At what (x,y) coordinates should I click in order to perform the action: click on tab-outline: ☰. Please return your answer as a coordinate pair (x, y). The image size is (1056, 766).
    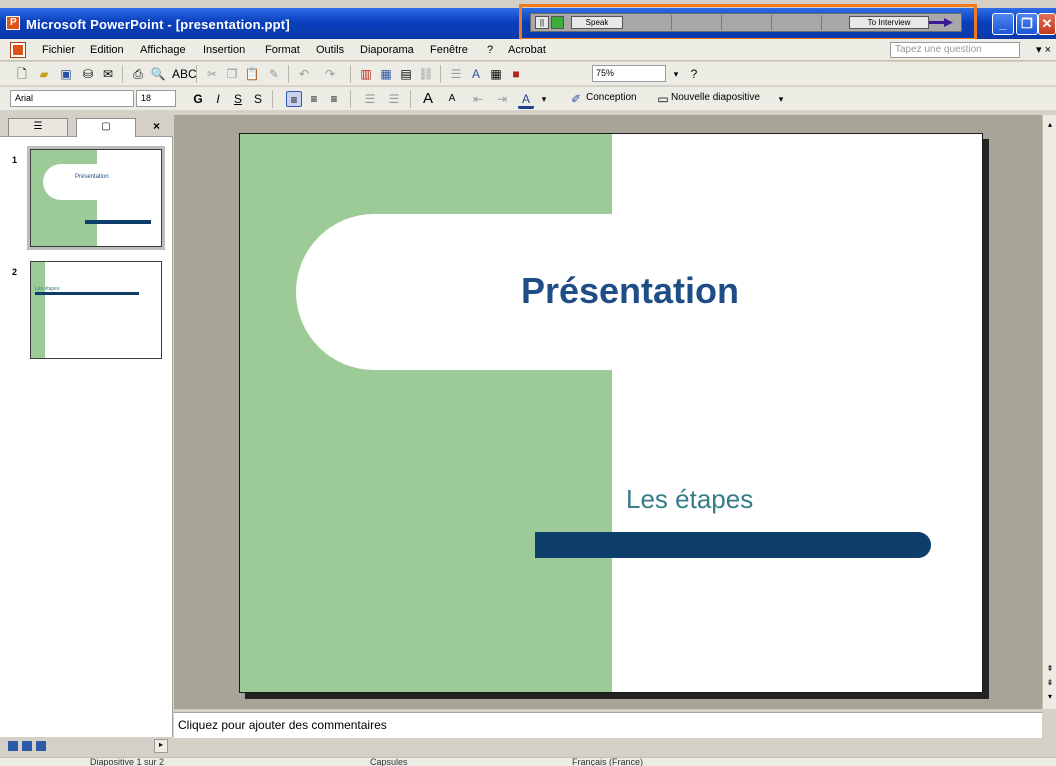
    Looking at the image, I should click on (38, 127).